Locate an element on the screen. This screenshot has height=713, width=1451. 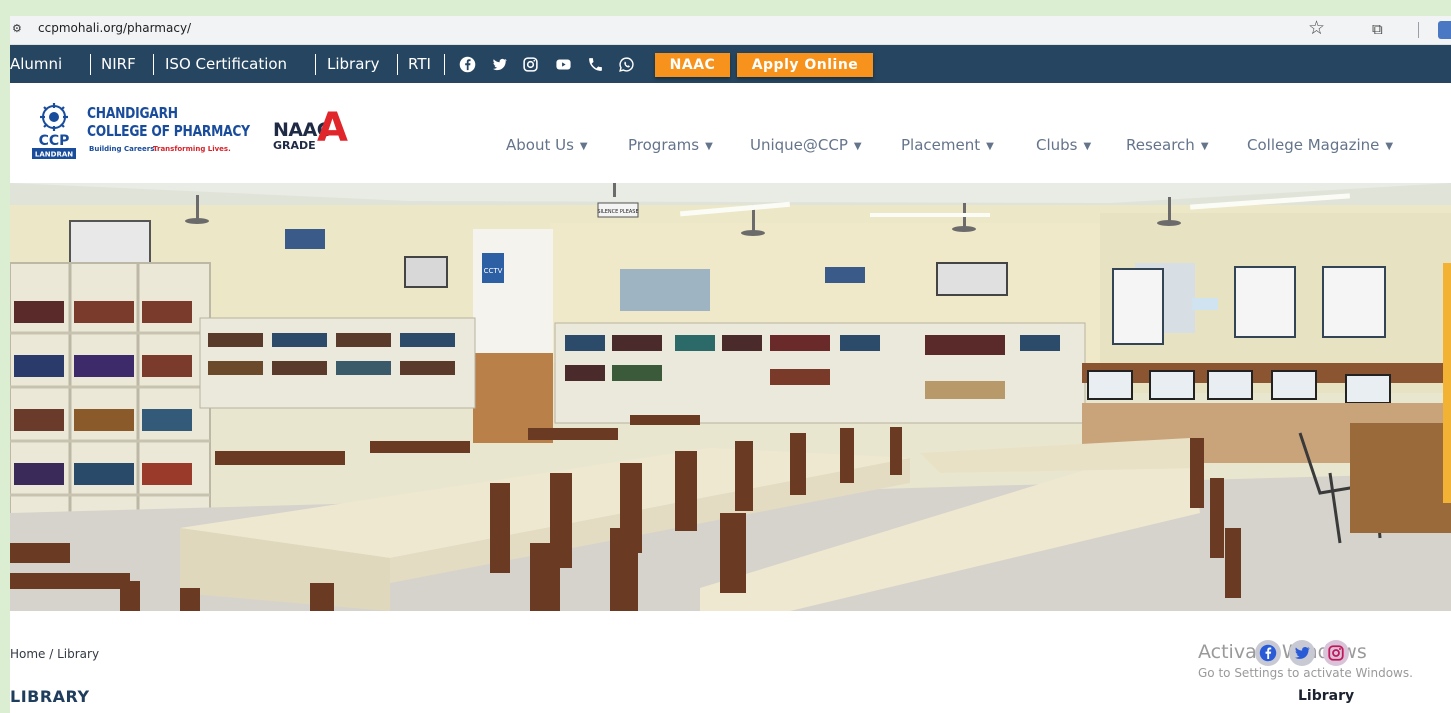
toplink-alumni: Alumni is located at coordinates (36, 64).